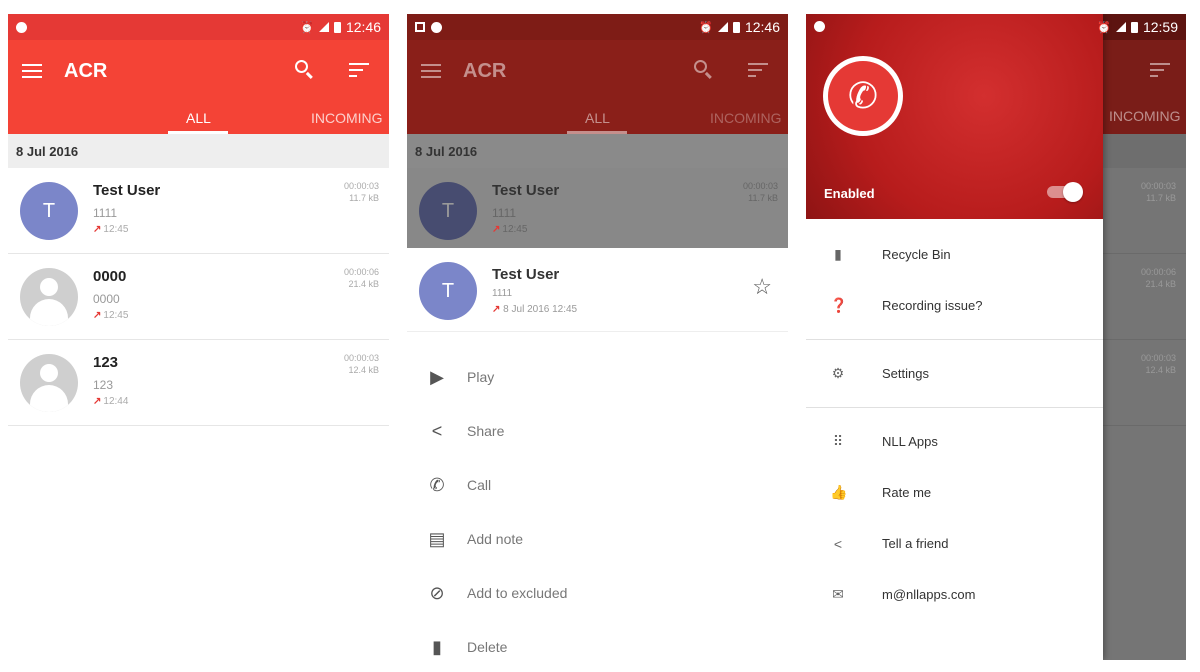 The image size is (1200, 672). What do you see at coordinates (597, 377) in the screenshot?
I see `action-play: ▶ Play` at bounding box center [597, 377].